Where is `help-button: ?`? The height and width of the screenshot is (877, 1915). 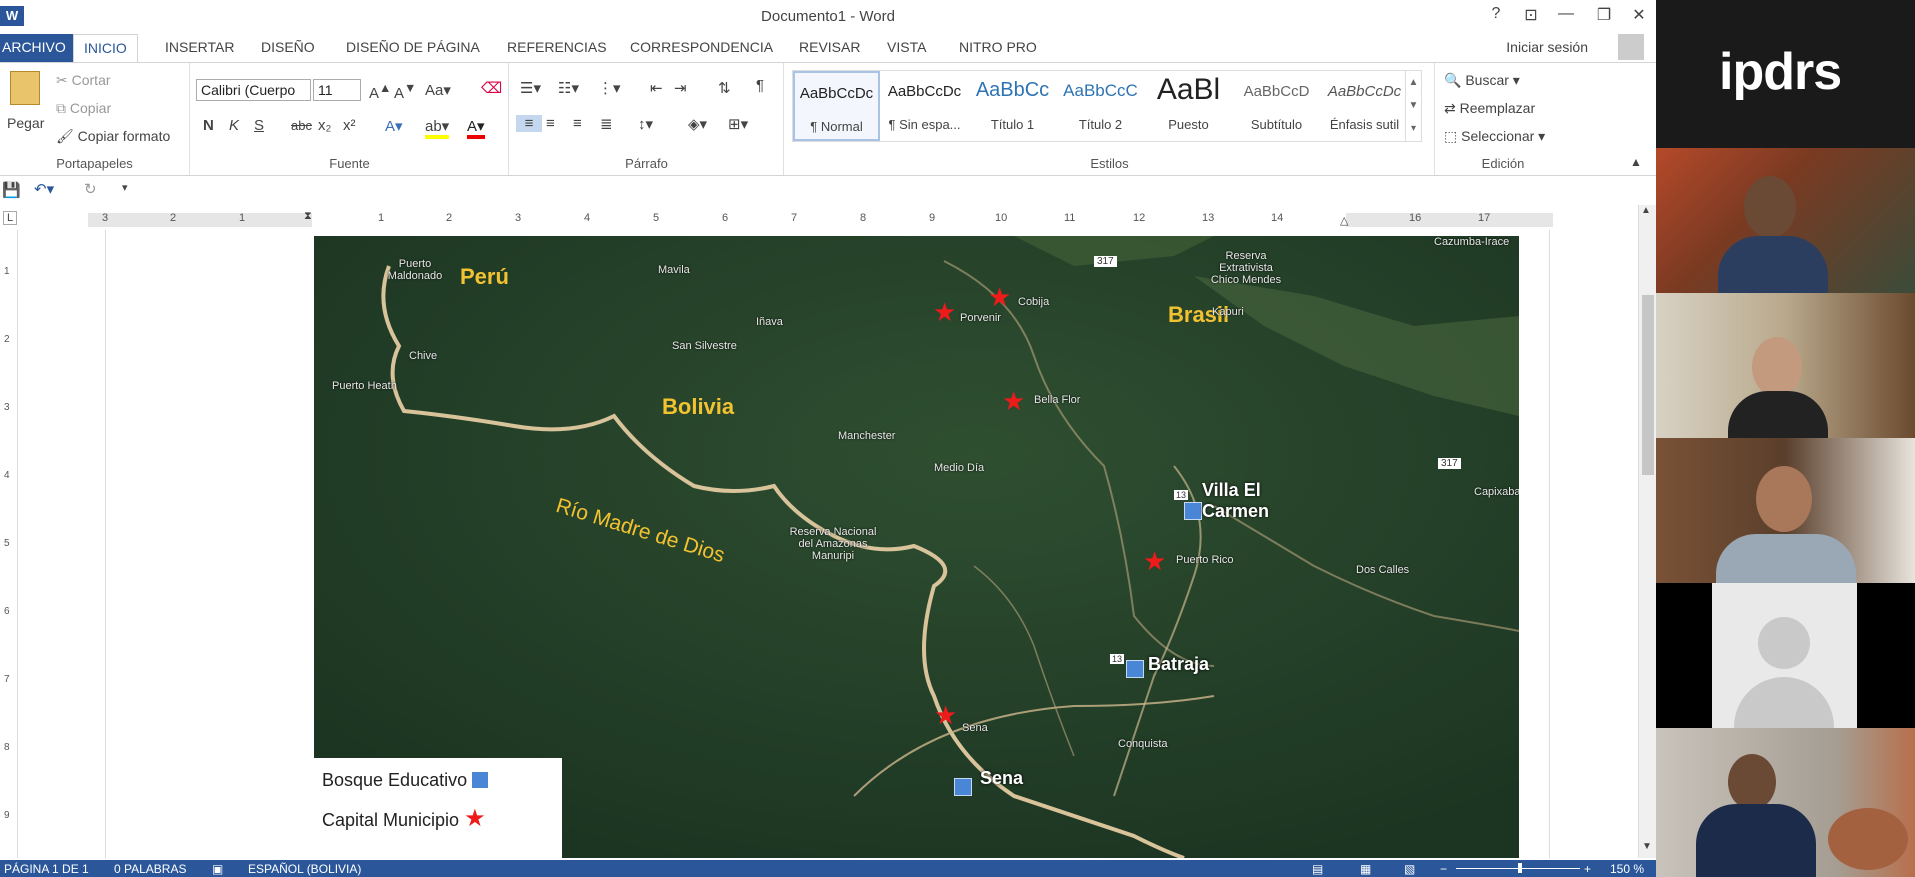
help-button: ? is located at coordinates (1496, 14).